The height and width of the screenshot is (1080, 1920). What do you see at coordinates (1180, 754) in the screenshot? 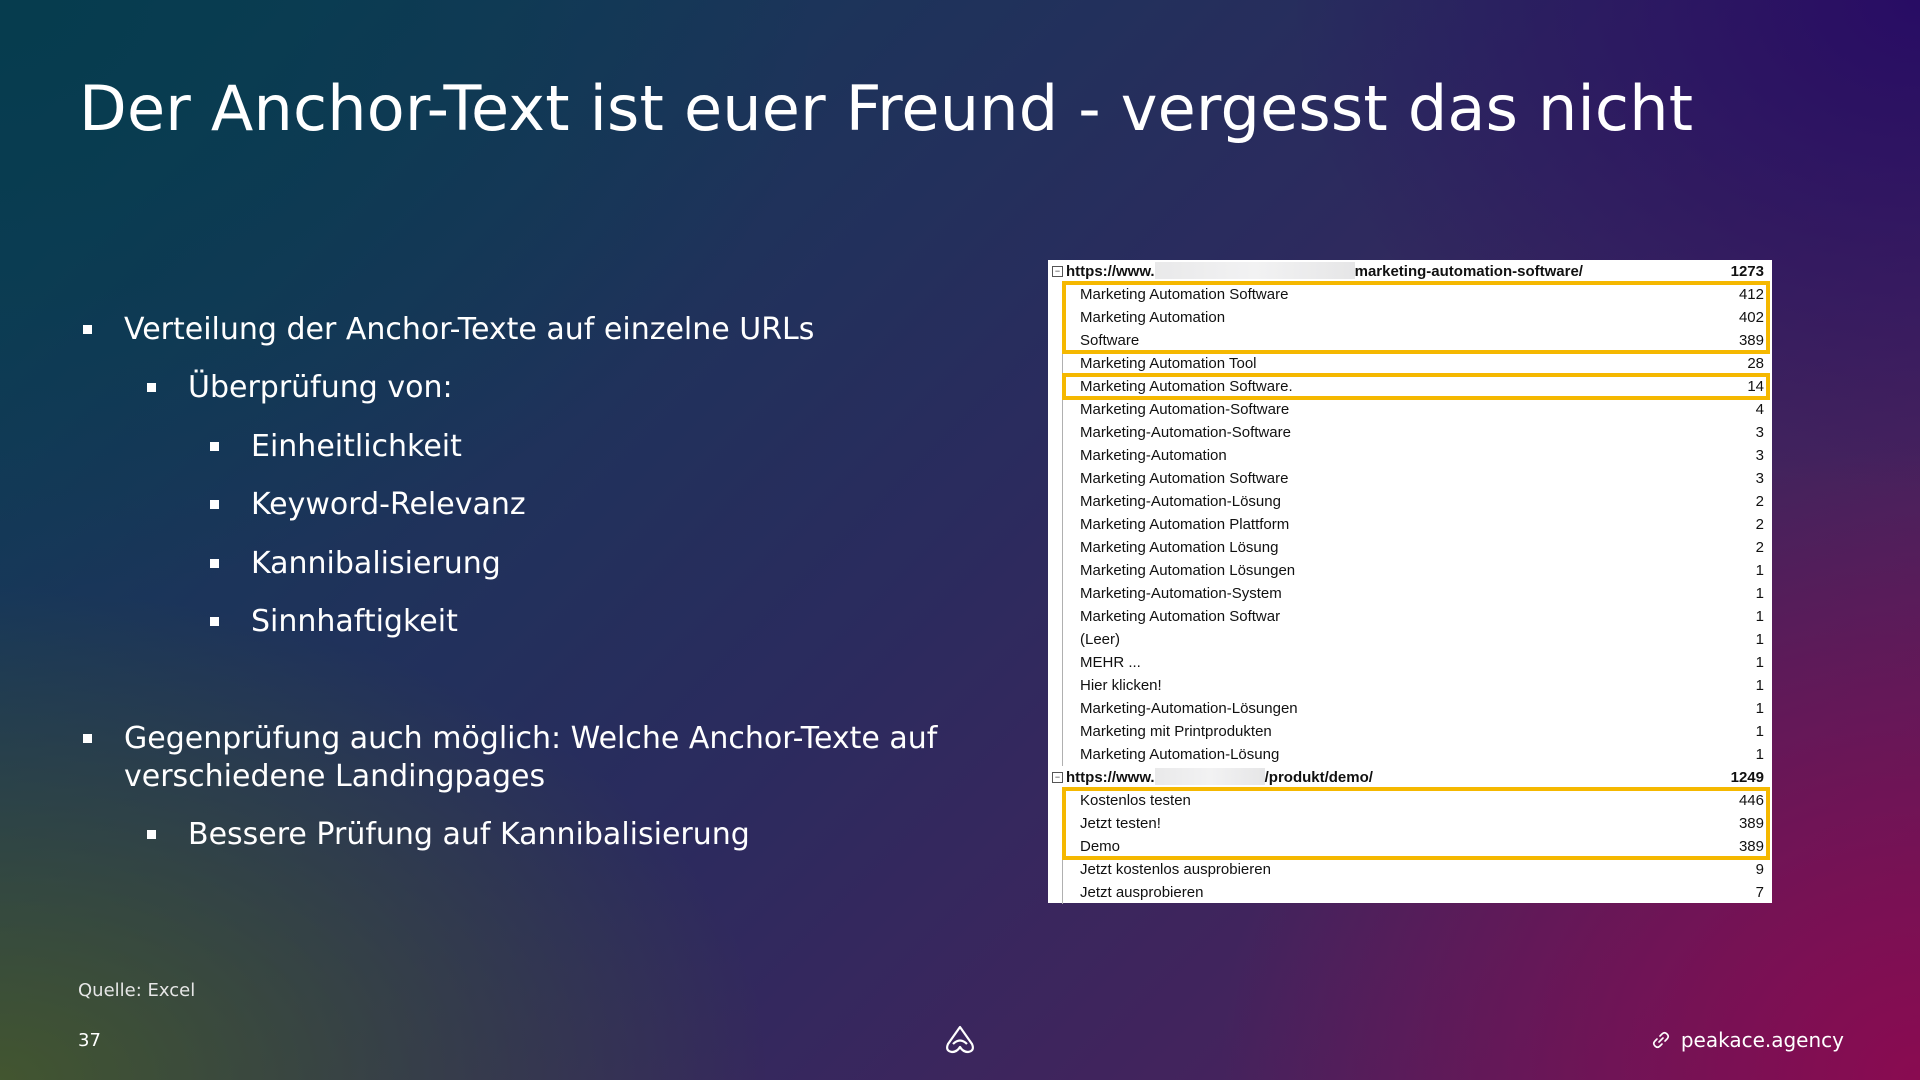
I see `anchor-text-label: Marketing Automation-Lösung` at bounding box center [1180, 754].